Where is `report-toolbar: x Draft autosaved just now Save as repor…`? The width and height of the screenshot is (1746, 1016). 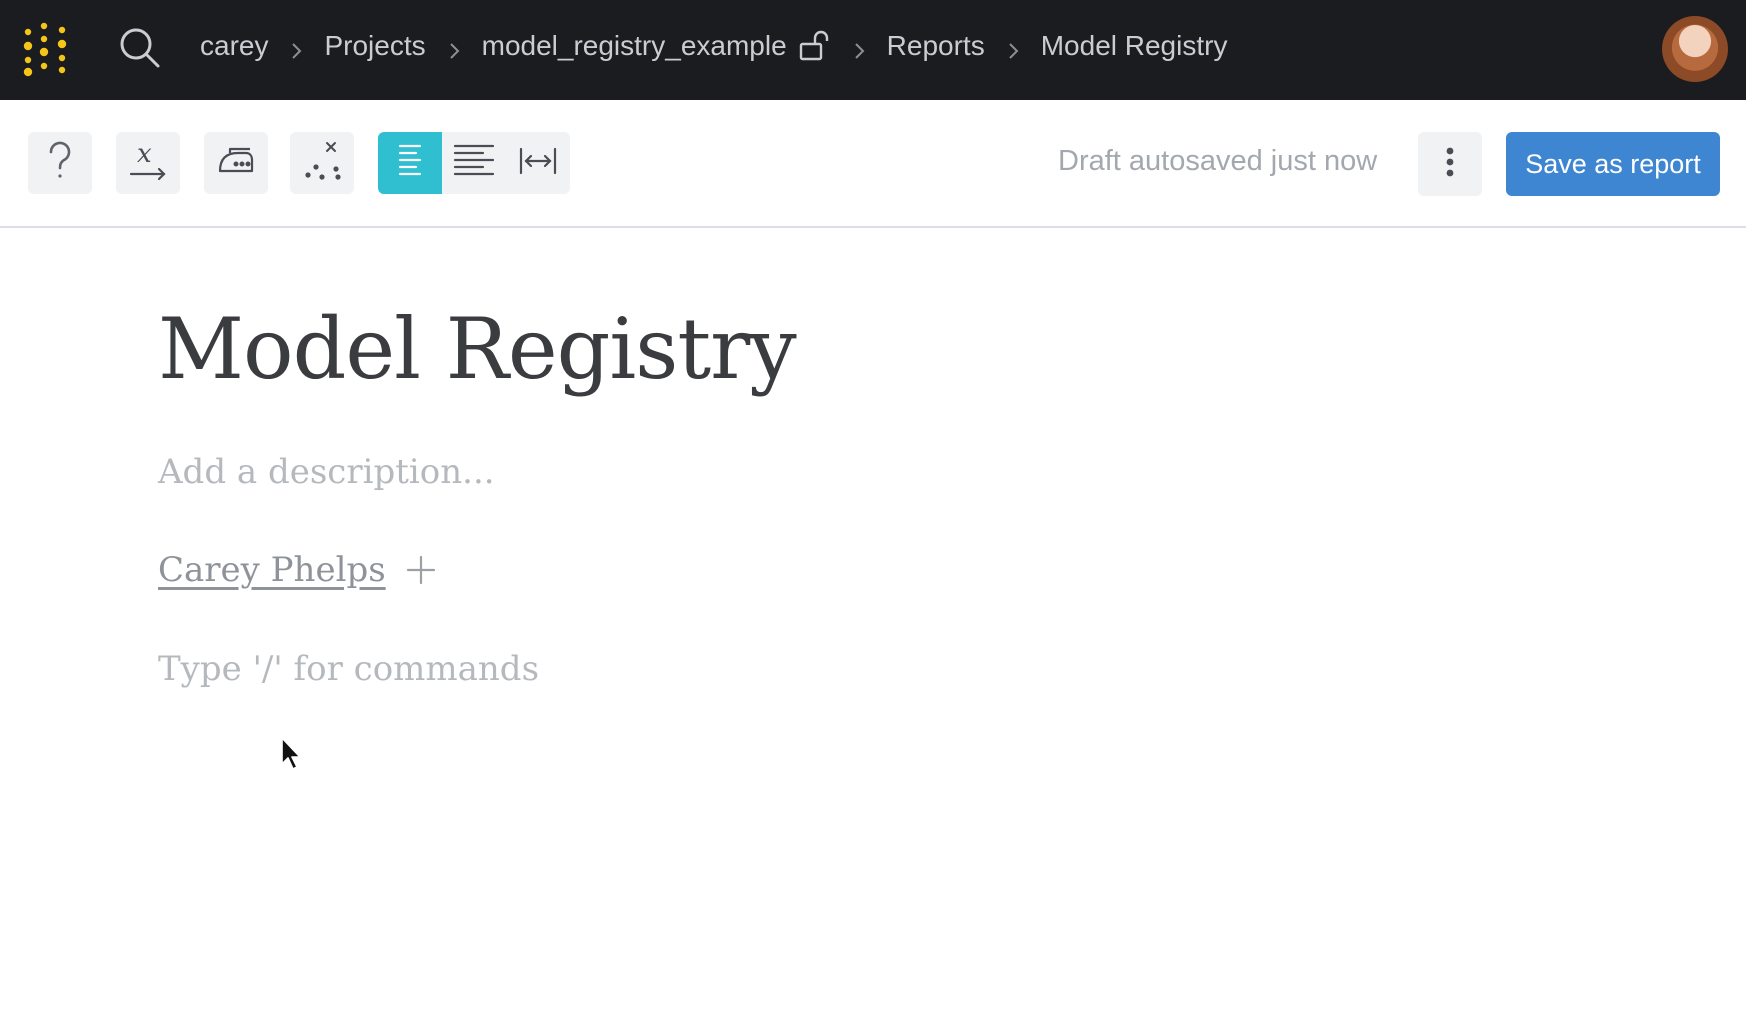 report-toolbar: x Draft autosaved just now Save as repor… is located at coordinates (873, 164).